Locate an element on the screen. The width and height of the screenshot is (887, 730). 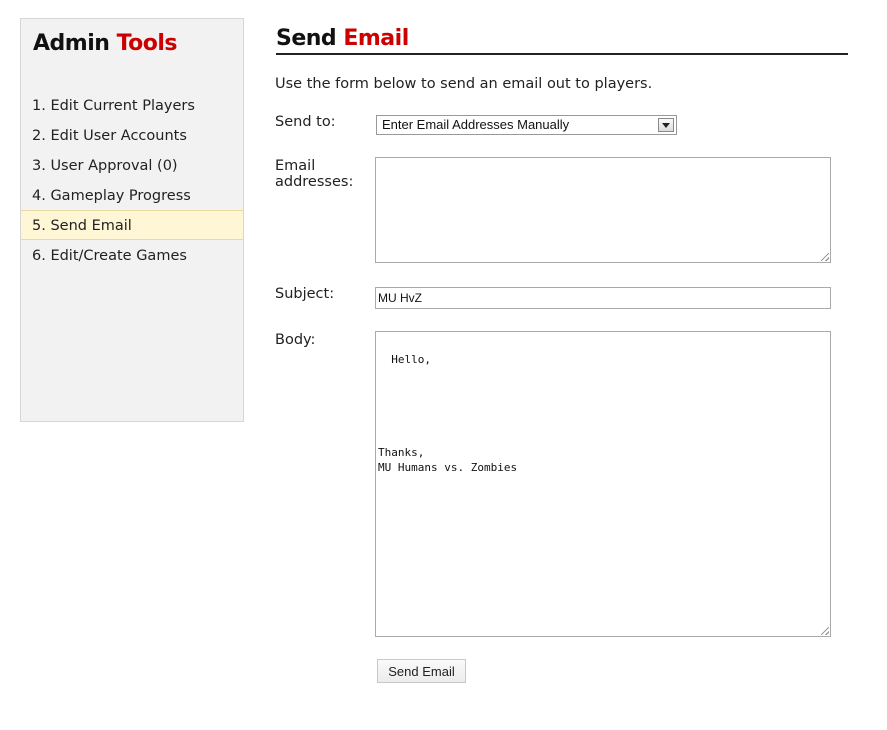
email-addresses-label: Email addresses: is located at coordinates (314, 174).